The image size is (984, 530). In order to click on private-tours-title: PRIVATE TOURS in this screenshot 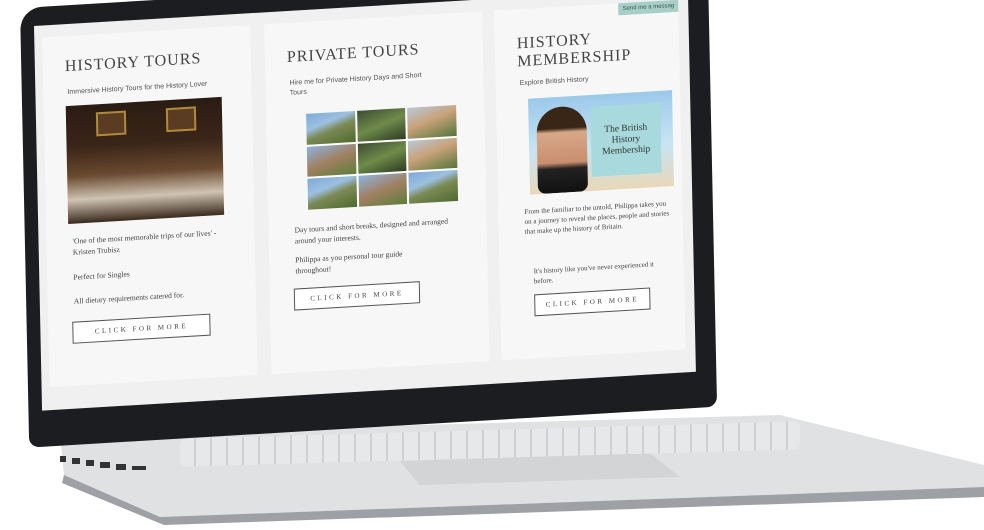, I will do `click(353, 53)`.